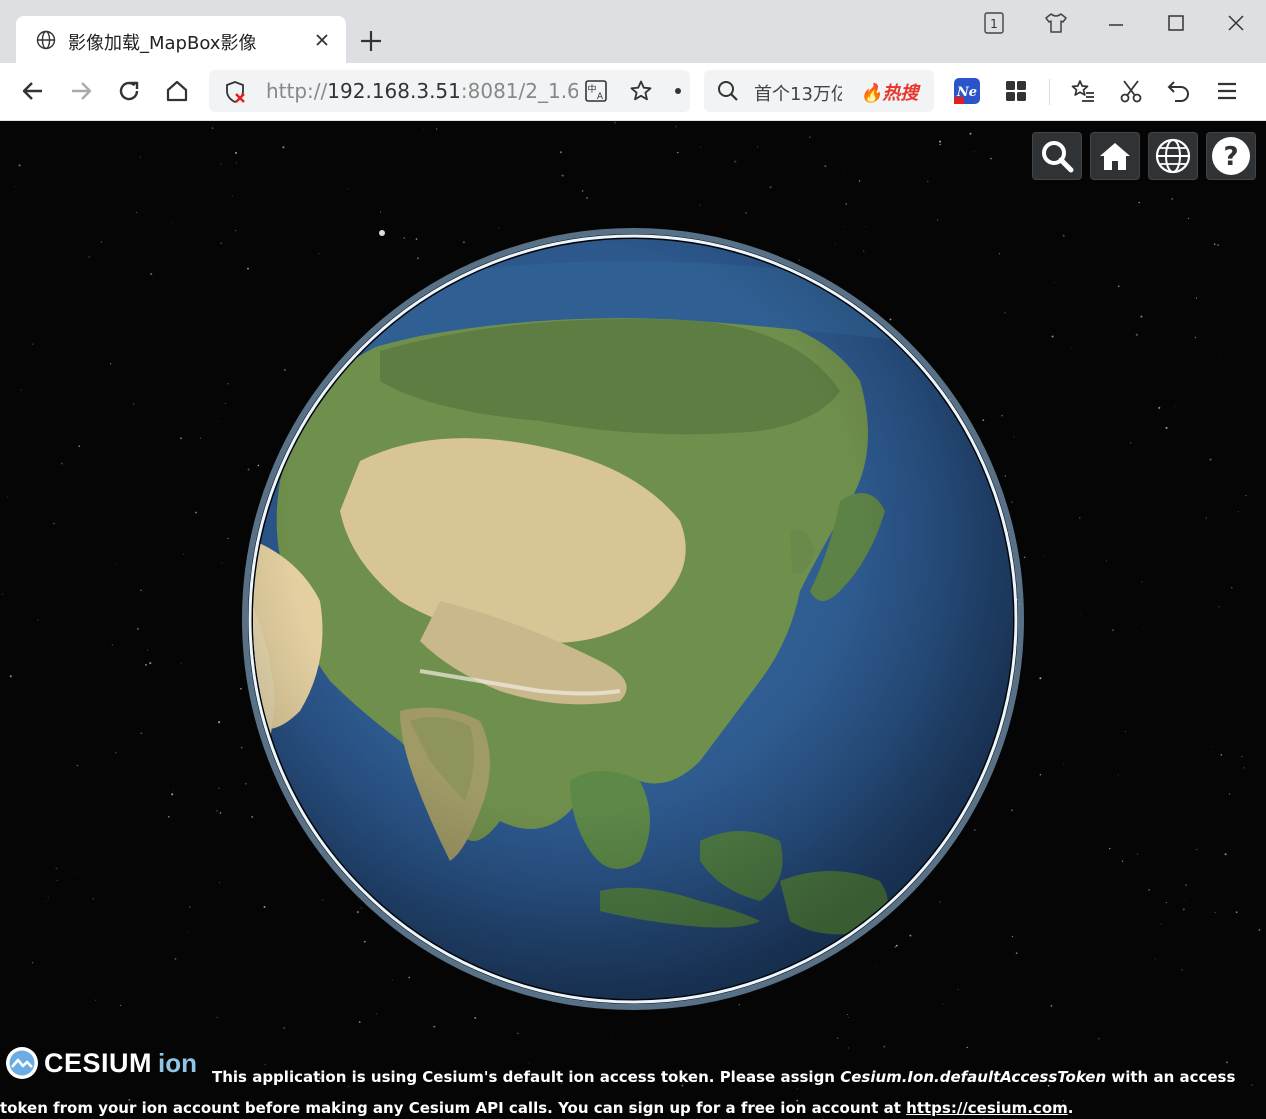 This screenshot has height=1119, width=1266. Describe the element at coordinates (600, 97) in the screenshot. I see `svg-text: A` at that location.